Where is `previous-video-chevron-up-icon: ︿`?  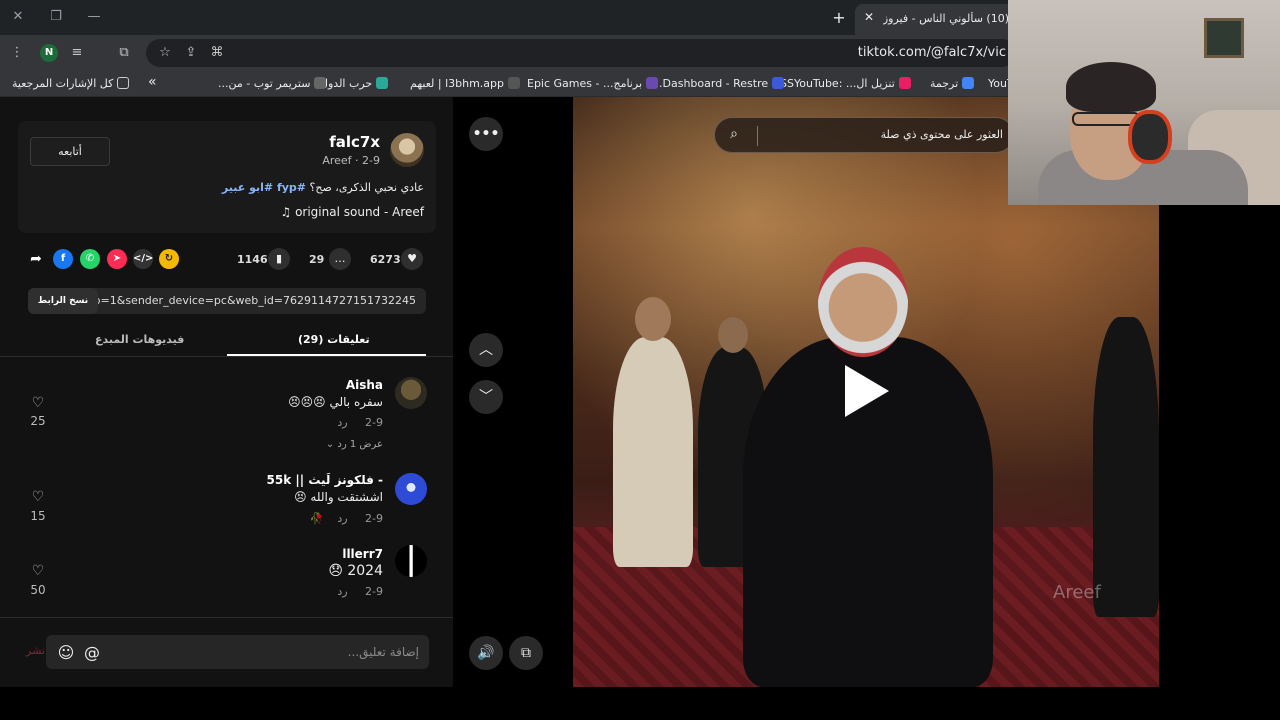
previous-video-chevron-up-icon: ︿ is located at coordinates (486, 350).